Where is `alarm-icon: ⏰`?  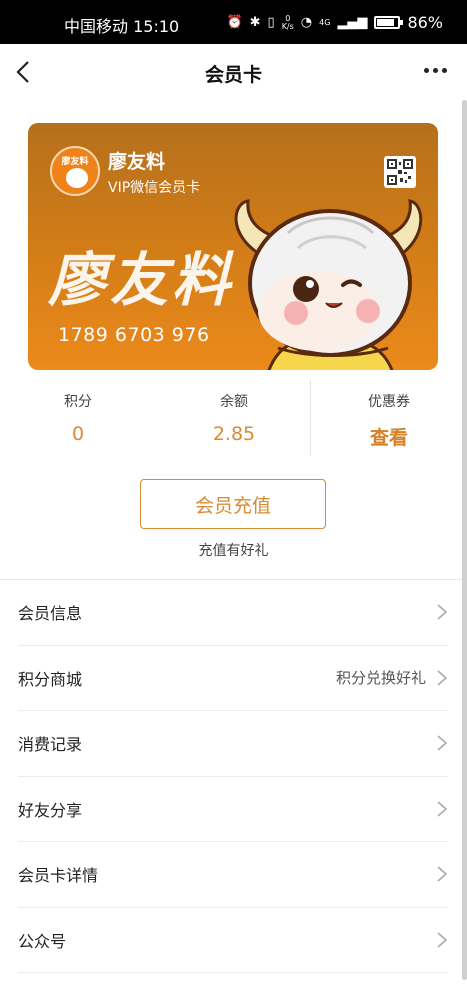 alarm-icon: ⏰ is located at coordinates (234, 22).